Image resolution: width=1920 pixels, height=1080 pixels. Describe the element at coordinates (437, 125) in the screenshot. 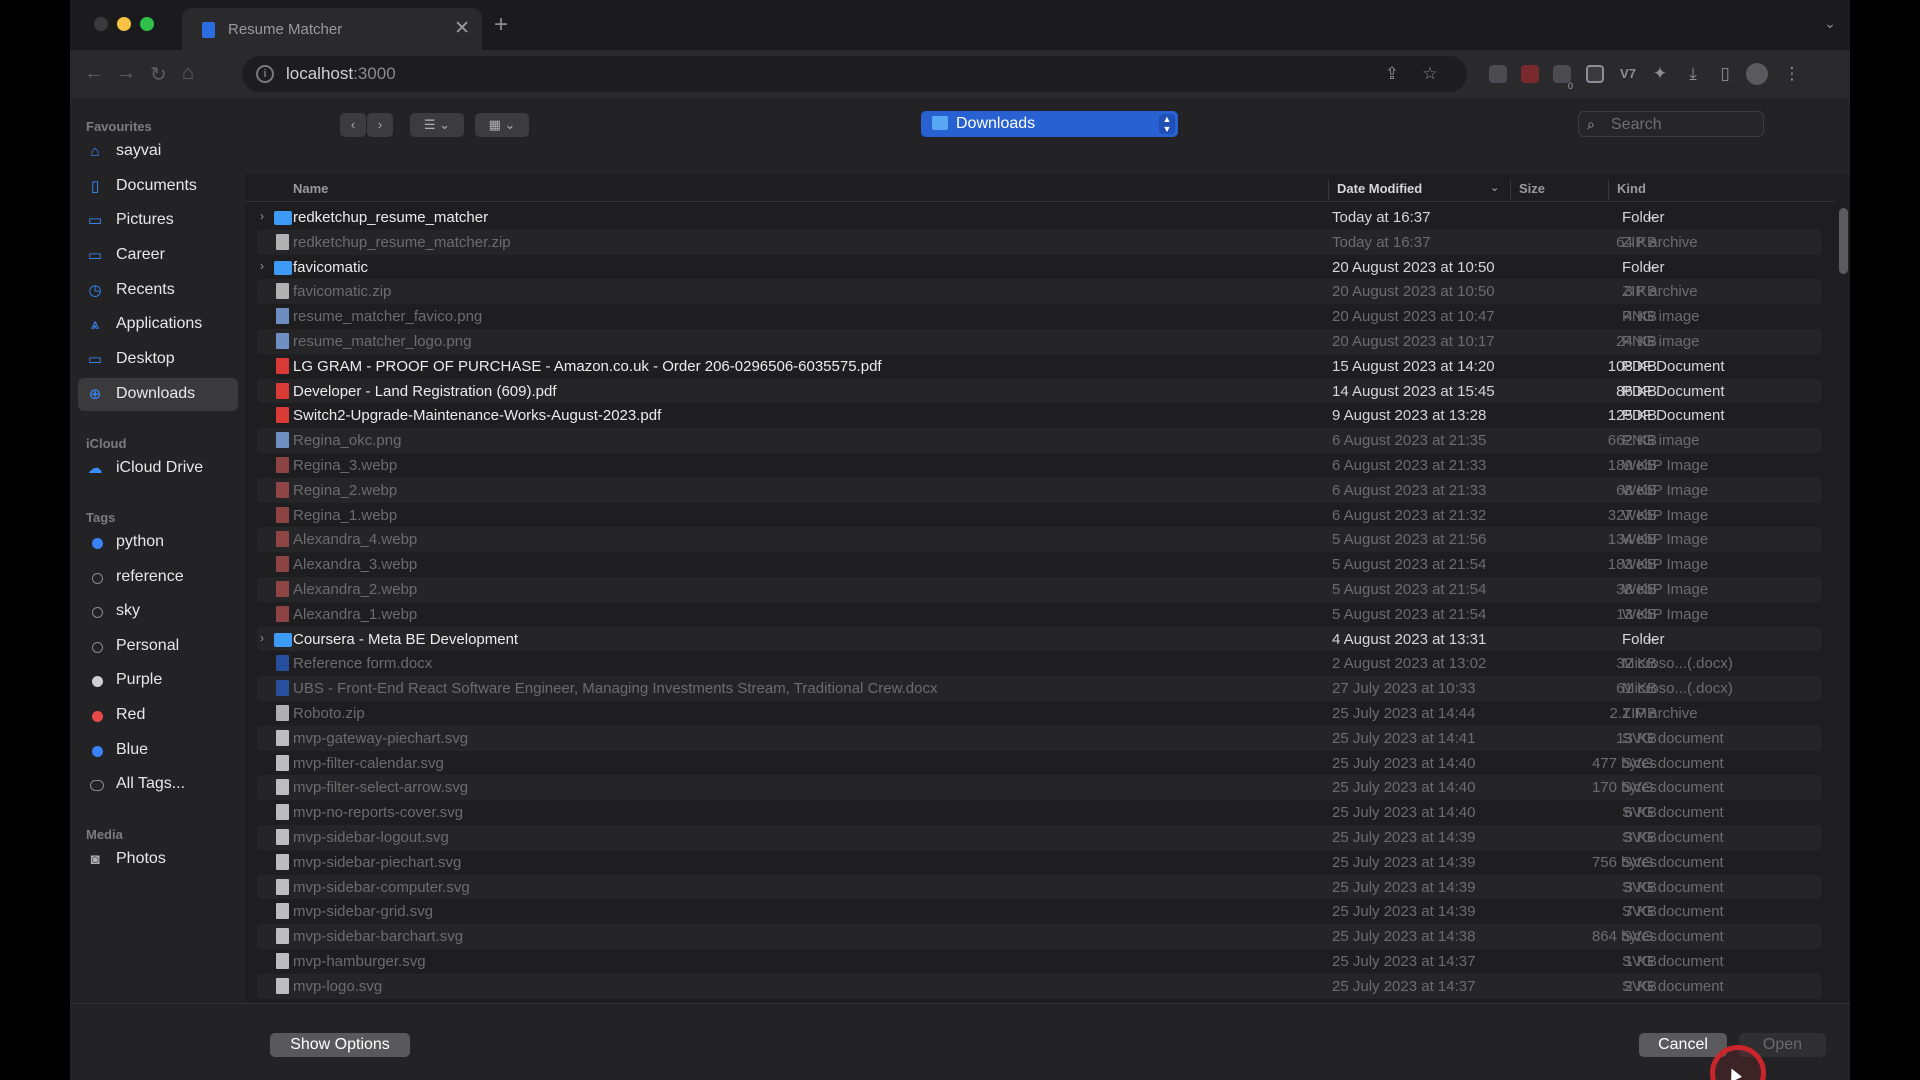

I see `list-view-button: ☰ ⌄` at that location.